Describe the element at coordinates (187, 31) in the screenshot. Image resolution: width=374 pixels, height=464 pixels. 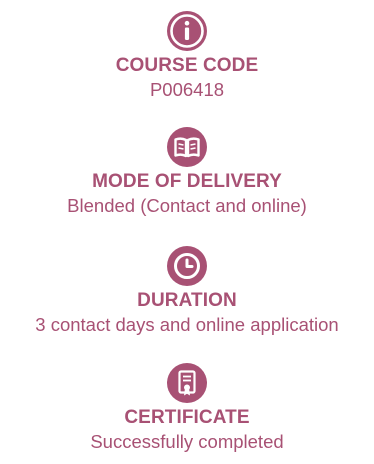
I see `info-icon` at that location.